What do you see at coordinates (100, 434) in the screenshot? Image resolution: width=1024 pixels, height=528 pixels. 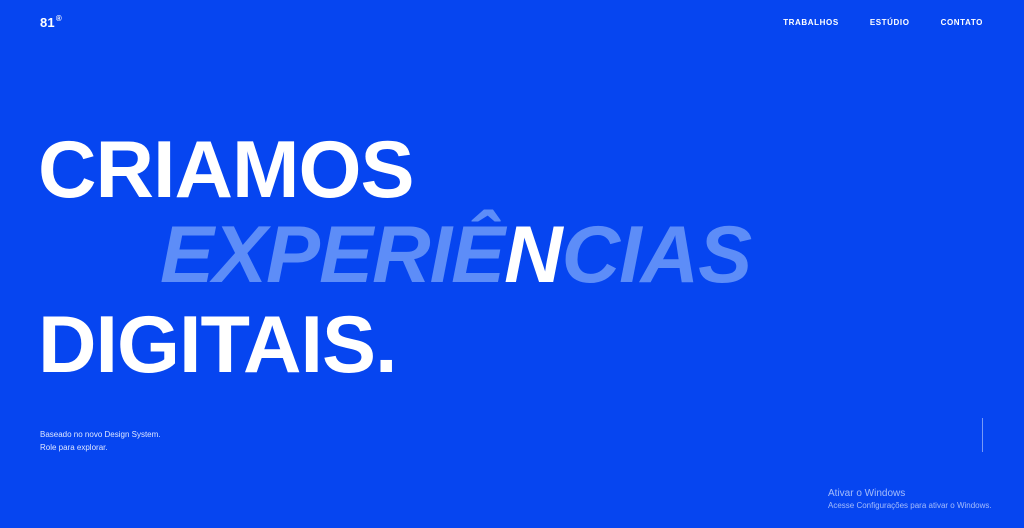 I see `tagline-line-1: Baseado no novo Design System.` at bounding box center [100, 434].